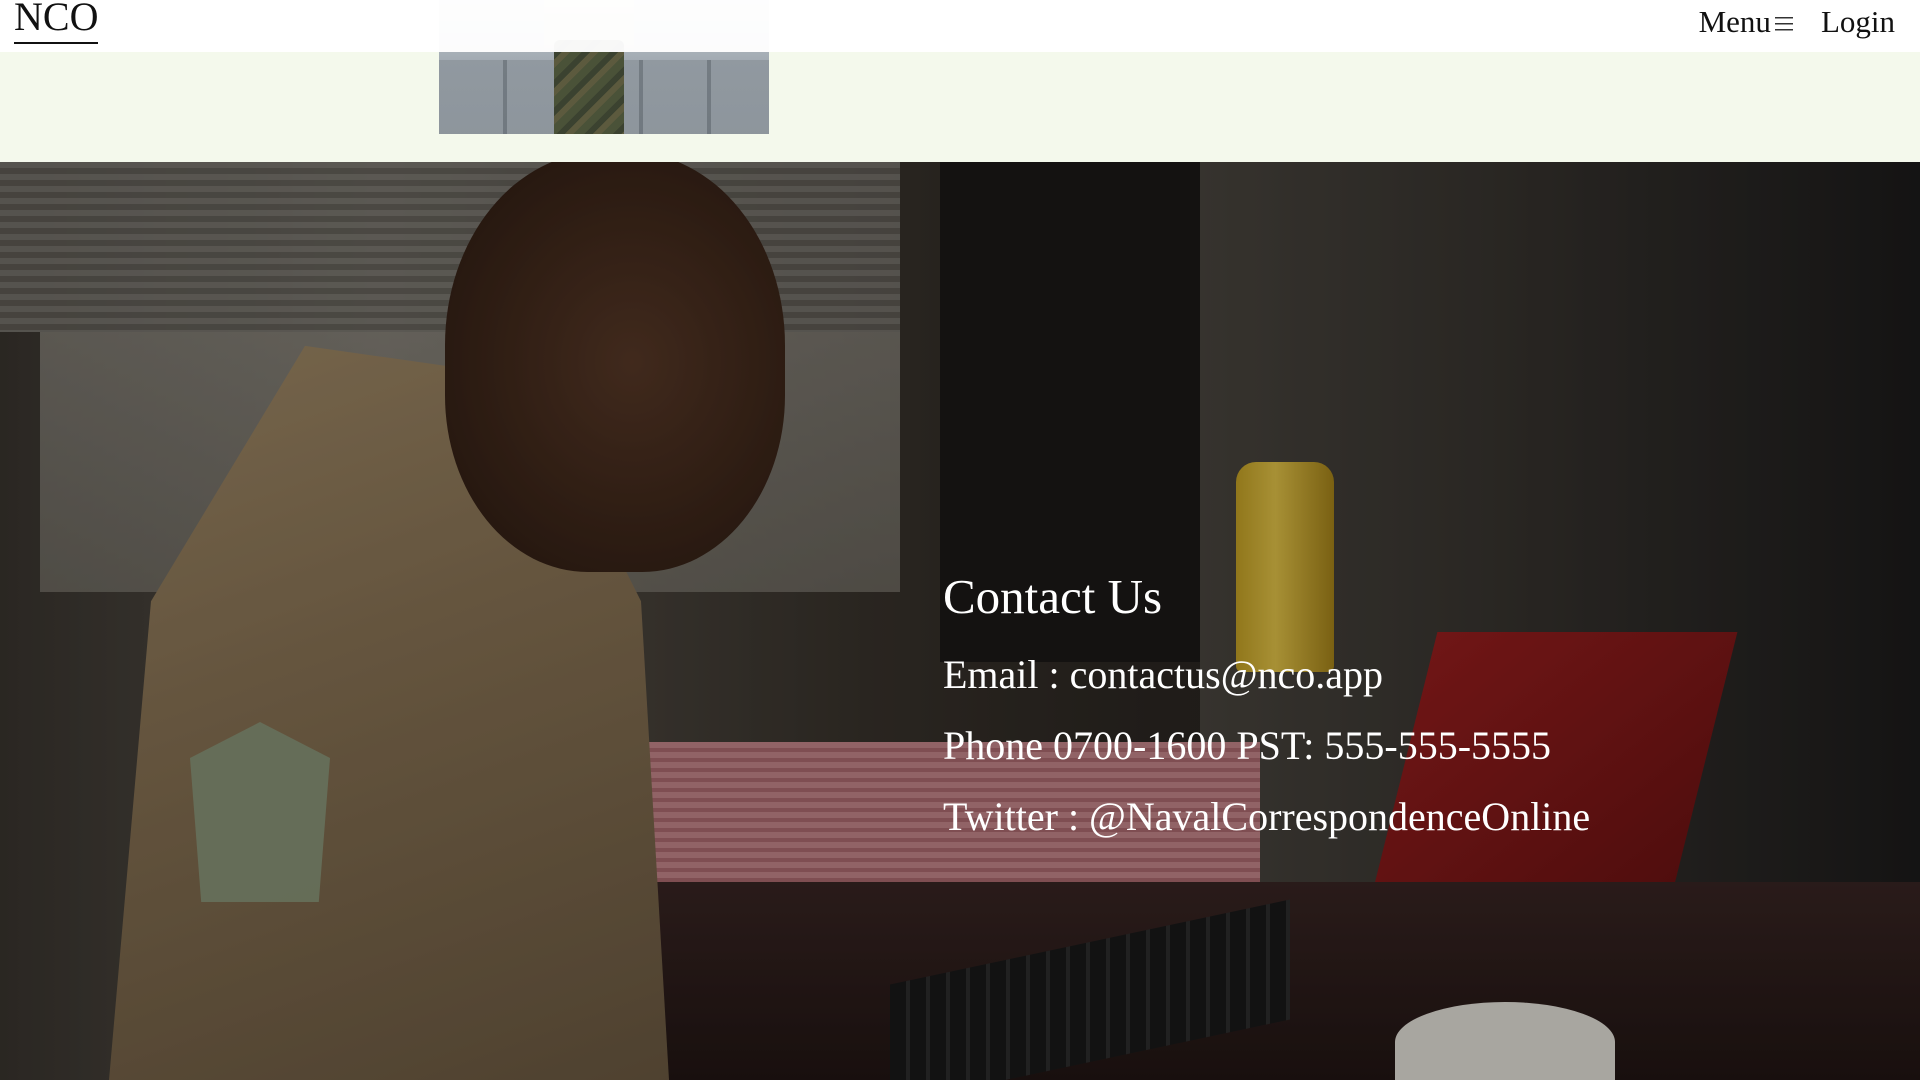 The image size is (1920, 1080). I want to click on photo-figure-legs, so click(589, 87).